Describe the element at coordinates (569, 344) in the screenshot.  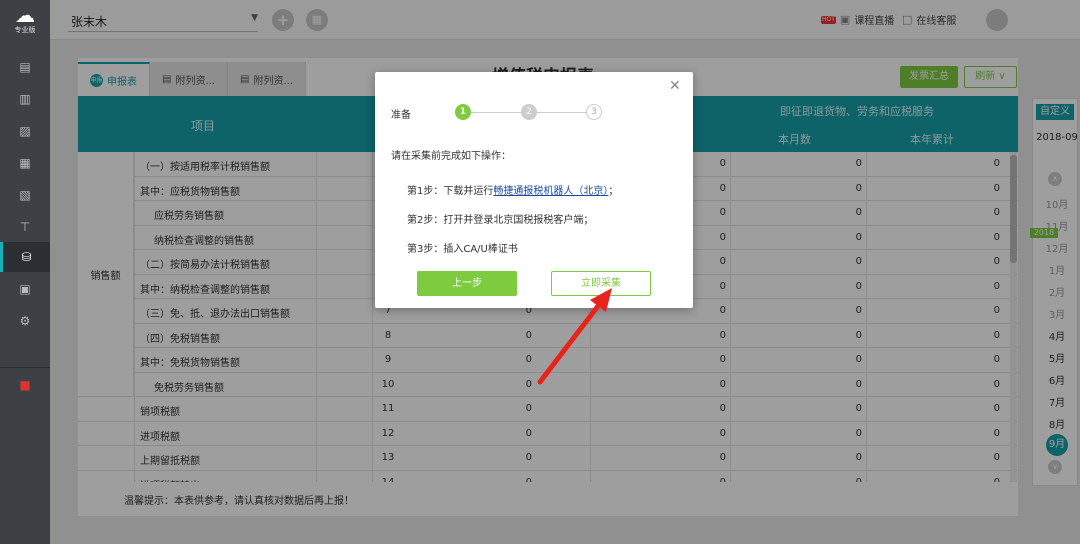
I see `arrow-shaft` at that location.